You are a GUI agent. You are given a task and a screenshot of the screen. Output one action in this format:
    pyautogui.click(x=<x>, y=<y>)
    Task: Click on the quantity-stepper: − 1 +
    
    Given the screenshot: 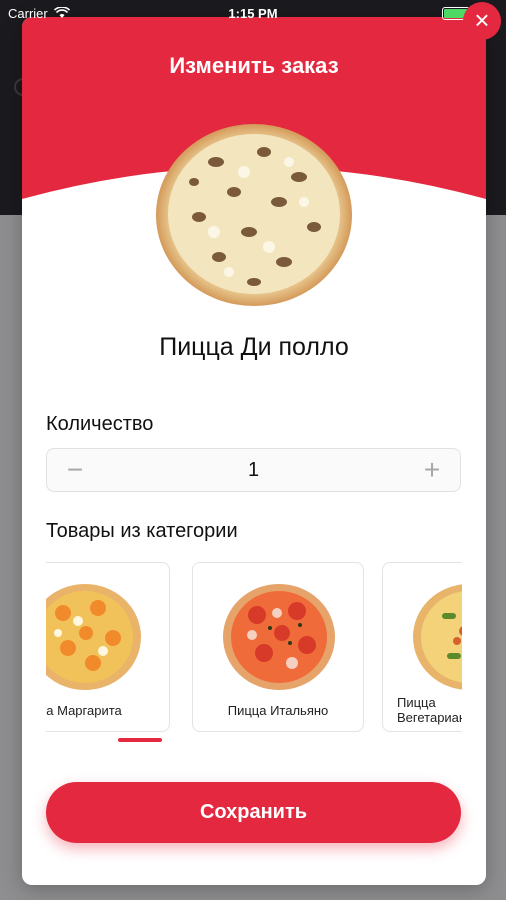 What is the action you would take?
    pyautogui.click(x=253, y=470)
    